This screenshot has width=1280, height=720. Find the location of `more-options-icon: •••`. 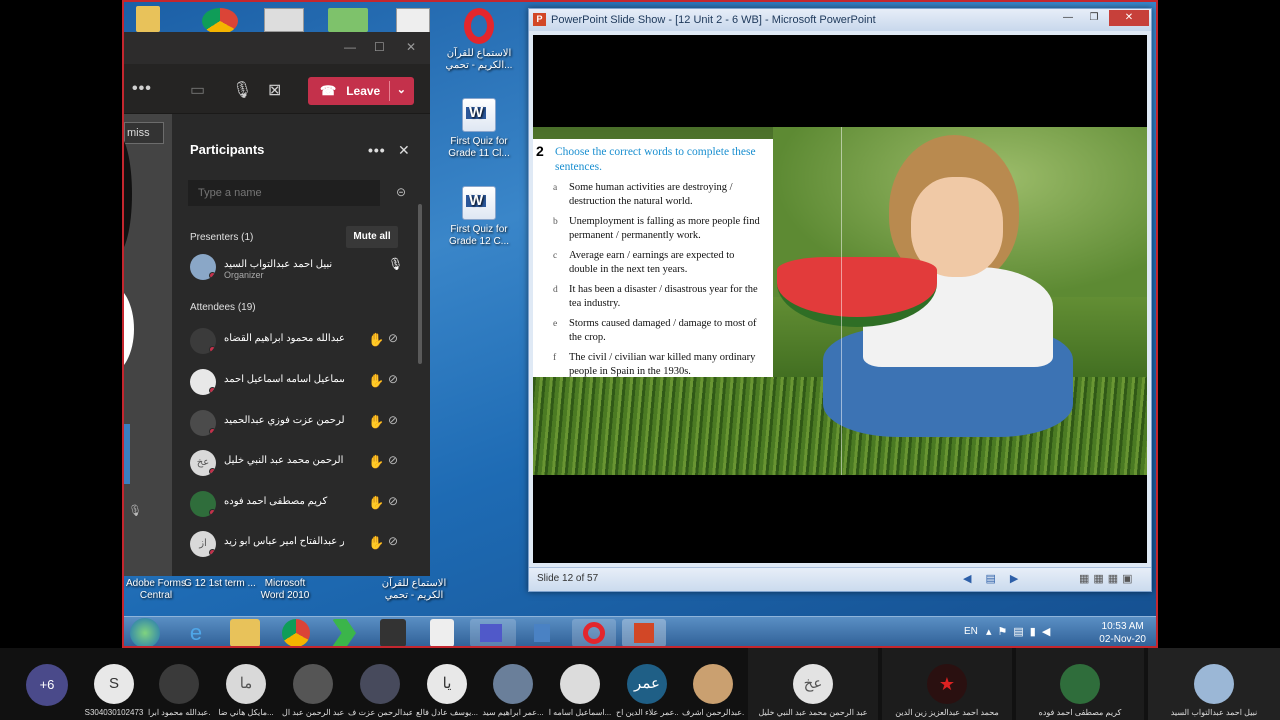

more-options-icon: ••• is located at coordinates (142, 89).